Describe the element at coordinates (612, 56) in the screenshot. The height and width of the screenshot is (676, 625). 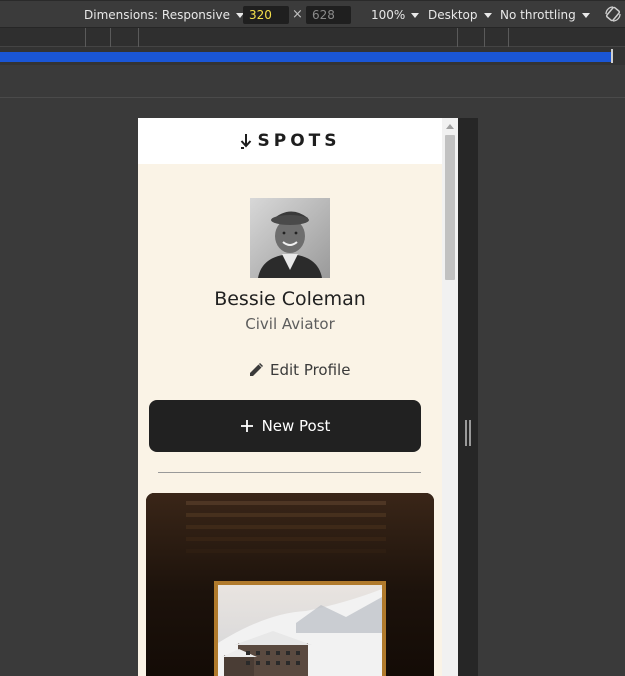
I see `ruler-marker` at that location.